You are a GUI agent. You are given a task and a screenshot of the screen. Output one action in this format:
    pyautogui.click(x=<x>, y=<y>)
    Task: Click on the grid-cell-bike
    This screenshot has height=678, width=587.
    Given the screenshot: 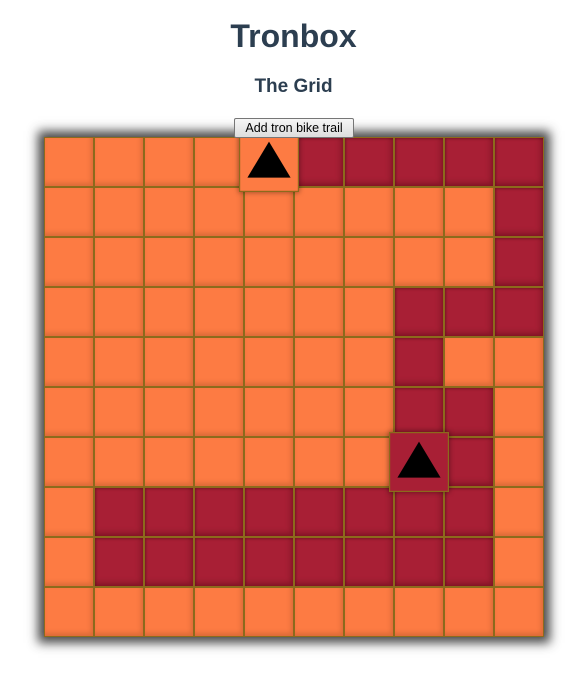 What is the action you would take?
    pyautogui.click(x=269, y=162)
    